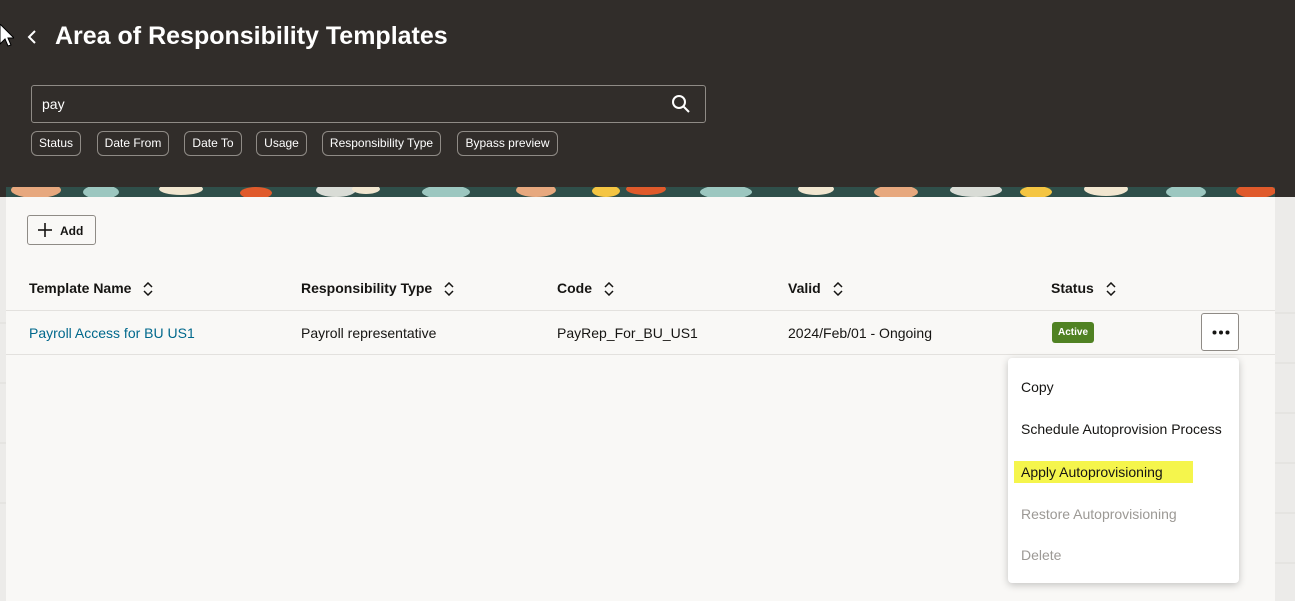 The height and width of the screenshot is (601, 1295). I want to click on filter-chip-date-to: Date To, so click(213, 143).